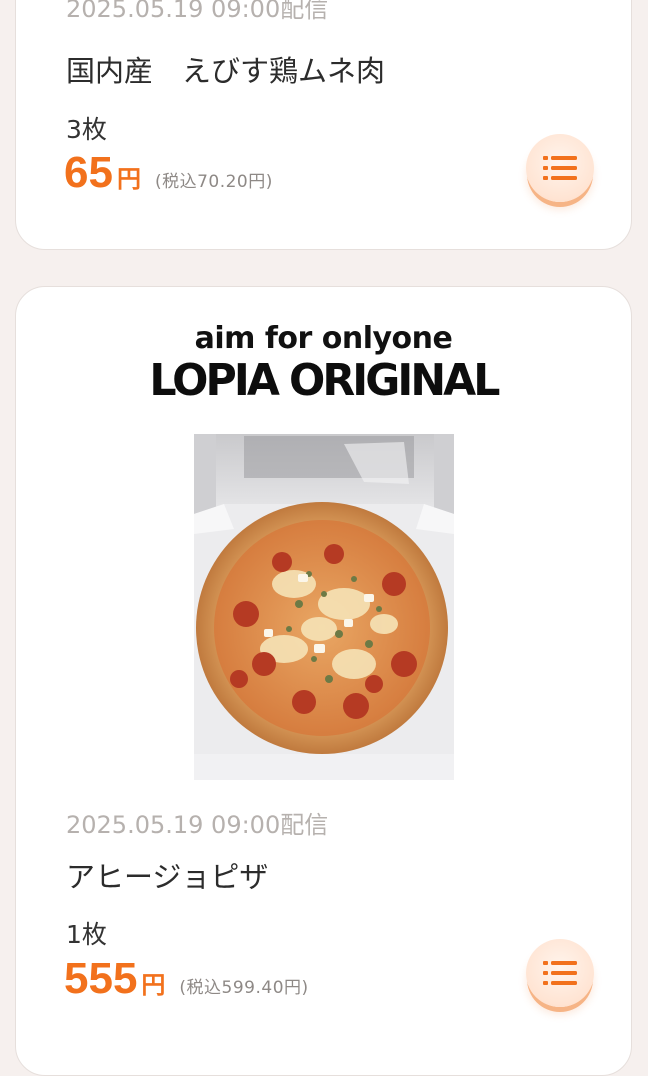  What do you see at coordinates (324, 380) in the screenshot?
I see `brand-name: LOPIA ORIGINAL` at bounding box center [324, 380].